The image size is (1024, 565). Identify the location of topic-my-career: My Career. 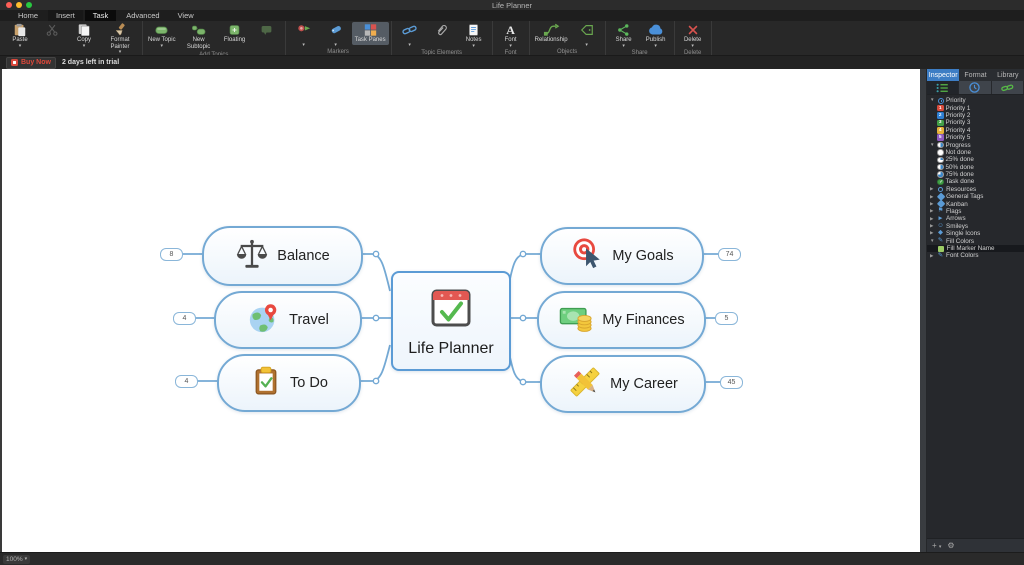
(623, 384).